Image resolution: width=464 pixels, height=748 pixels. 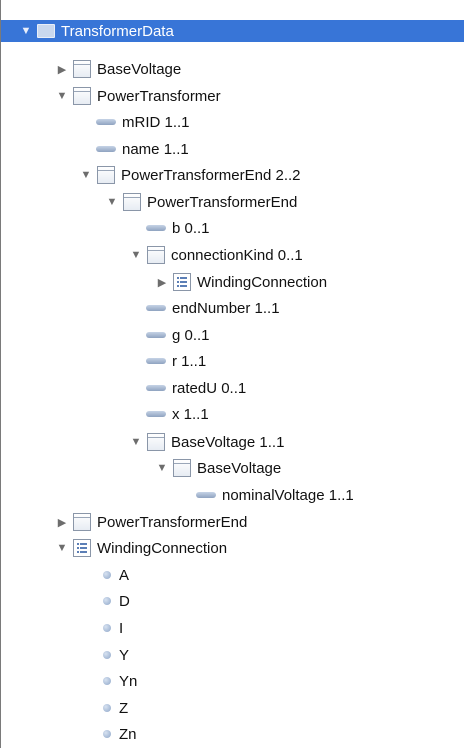 I want to click on tree-row: ▼ BaseVoltage 1..1, so click(x=232, y=442).